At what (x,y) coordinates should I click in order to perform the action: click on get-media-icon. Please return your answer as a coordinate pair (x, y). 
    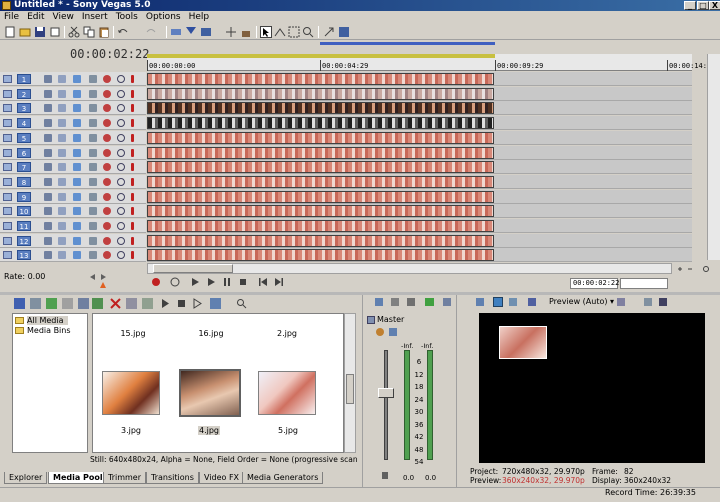
    Looking at the image, I should click on (83, 303).